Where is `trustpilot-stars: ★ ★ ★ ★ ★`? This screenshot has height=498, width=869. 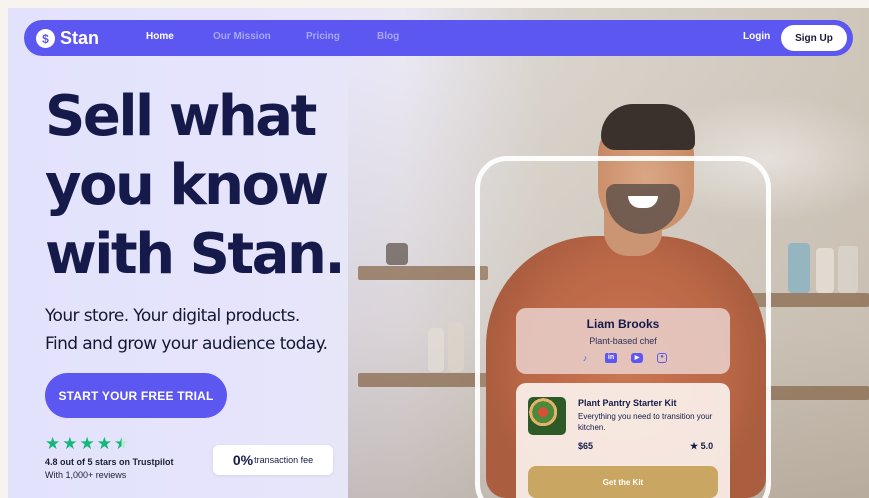 trustpilot-stars: ★ ★ ★ ★ ★ is located at coordinates (87, 443).